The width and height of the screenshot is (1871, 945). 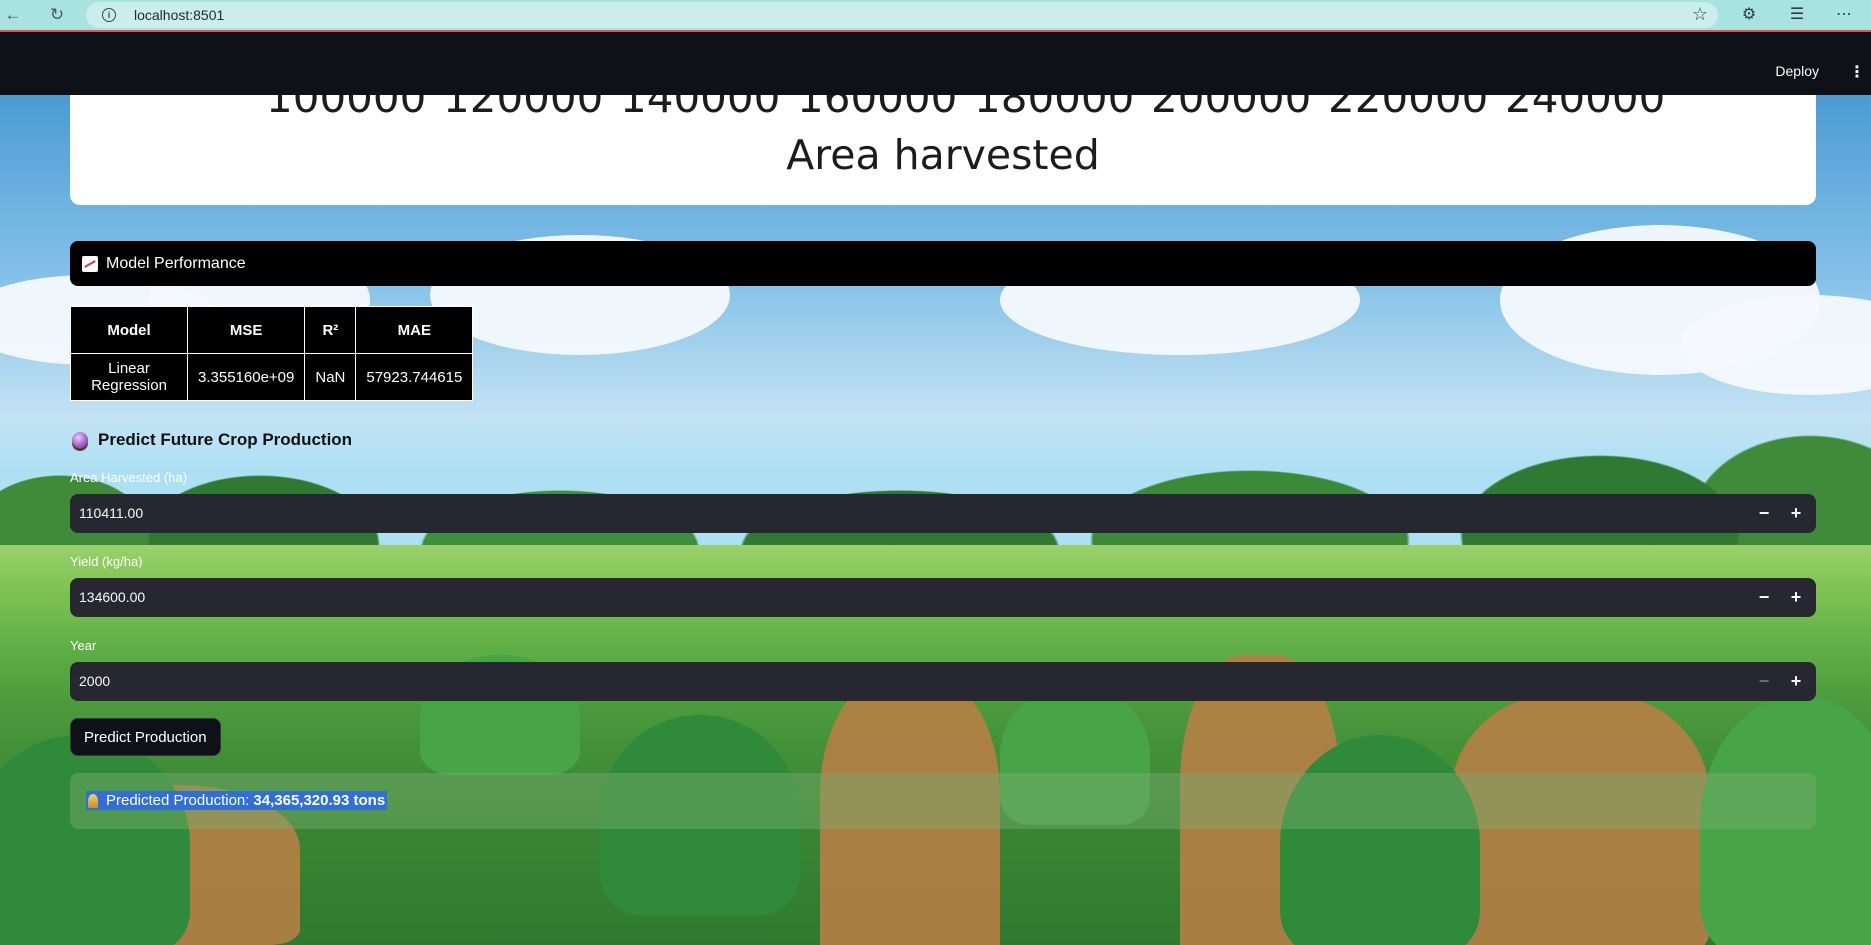 I want to click on x-tick-label: 120000, so click(x=523, y=108).